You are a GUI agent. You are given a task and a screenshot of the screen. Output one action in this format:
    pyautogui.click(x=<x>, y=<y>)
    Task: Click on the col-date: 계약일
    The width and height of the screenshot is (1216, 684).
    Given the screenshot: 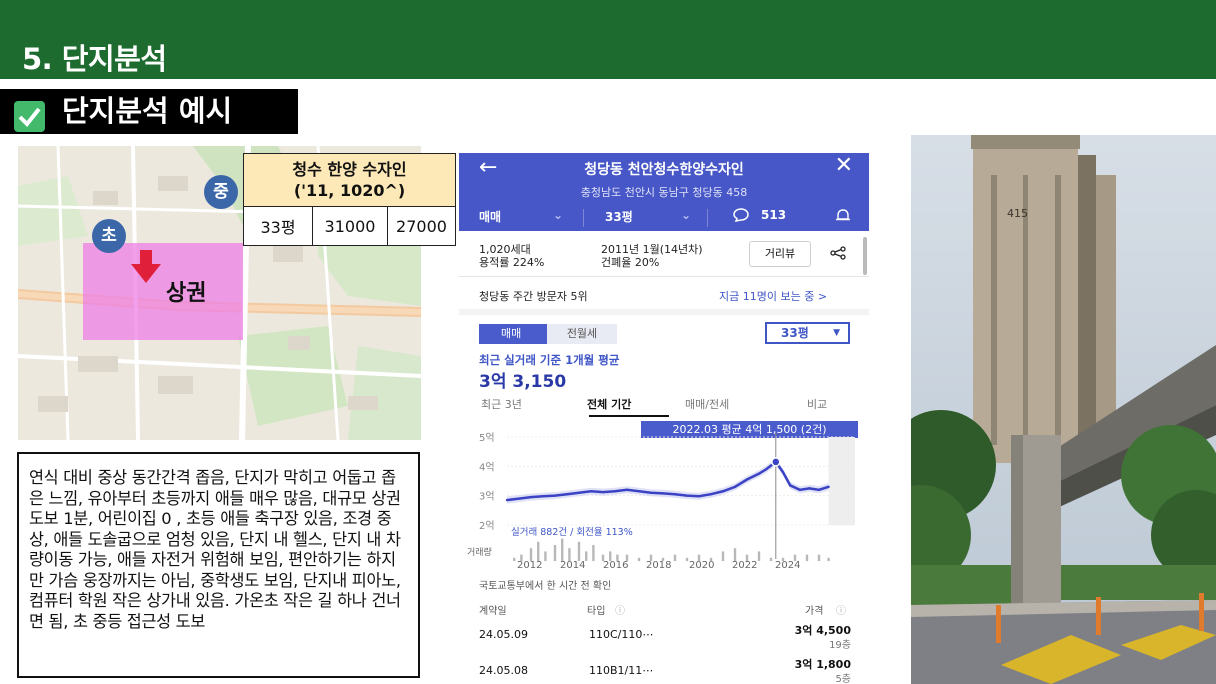 What is the action you would take?
    pyautogui.click(x=493, y=611)
    